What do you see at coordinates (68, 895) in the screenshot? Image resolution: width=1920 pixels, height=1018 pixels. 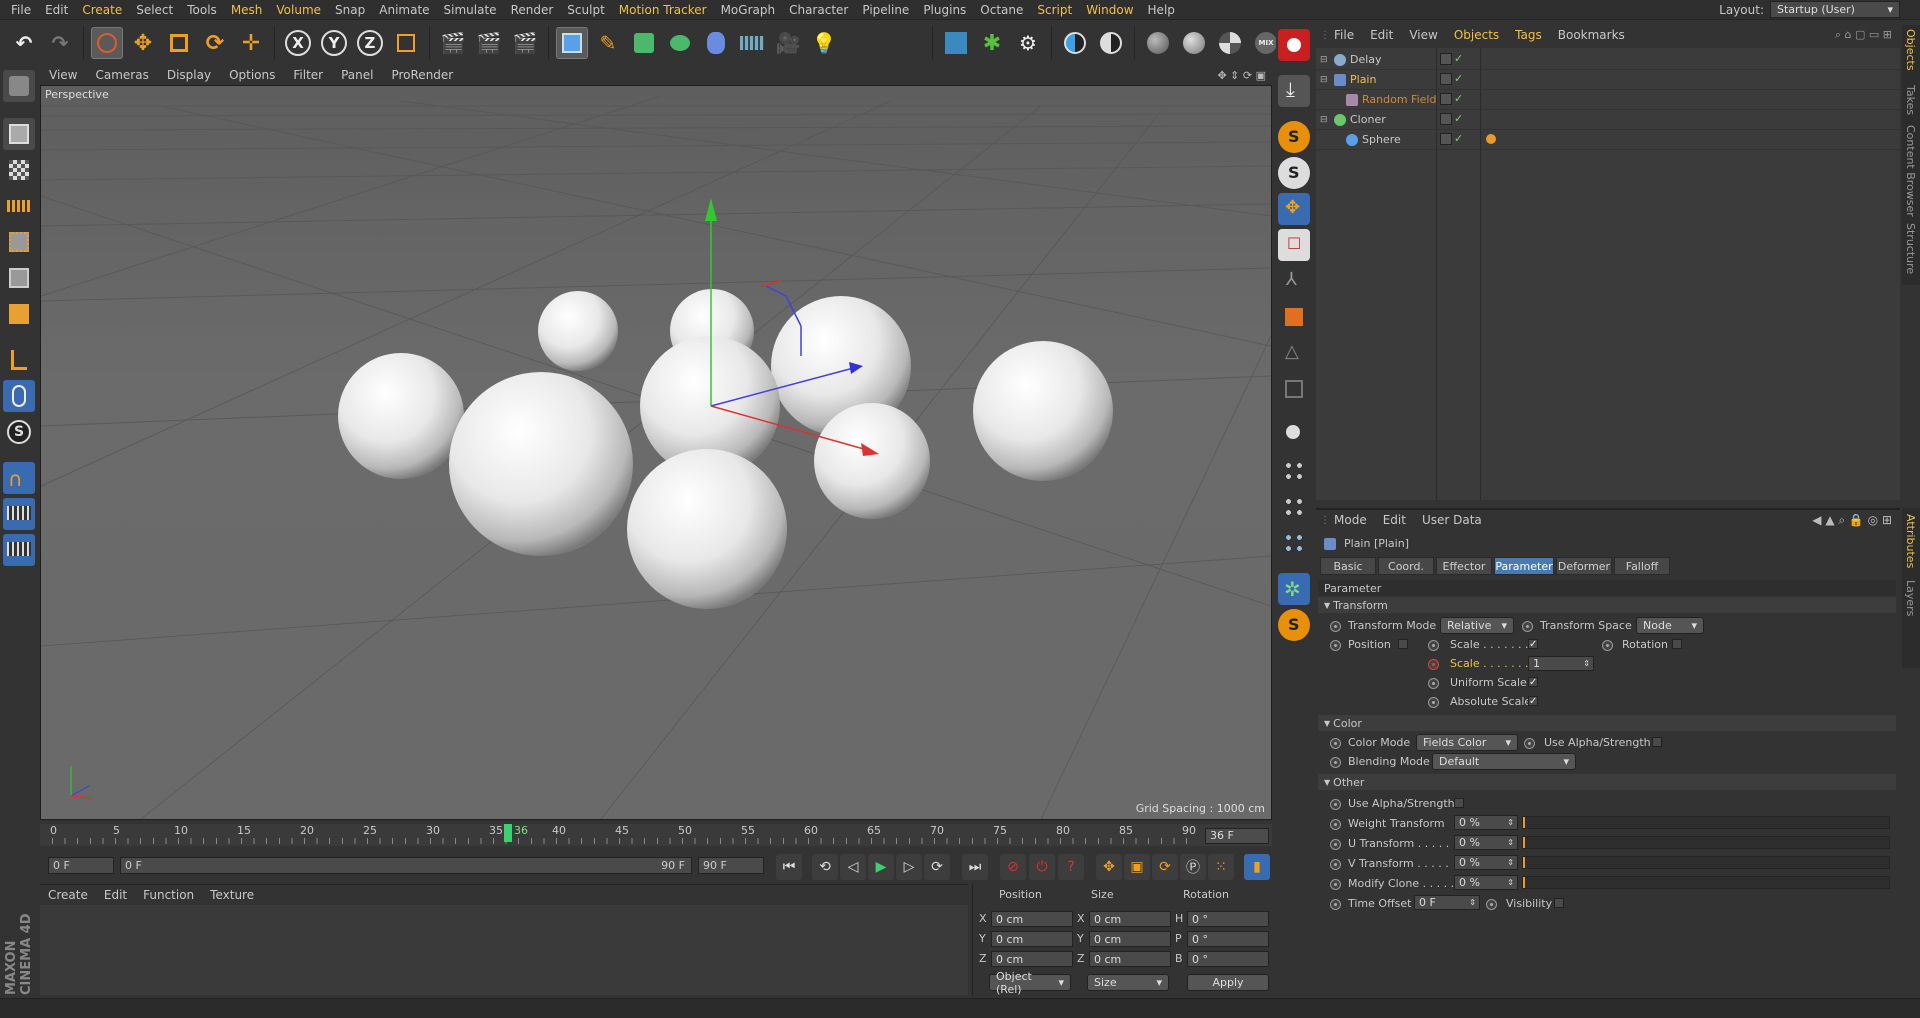 I see `material-menu-create: Create` at bounding box center [68, 895].